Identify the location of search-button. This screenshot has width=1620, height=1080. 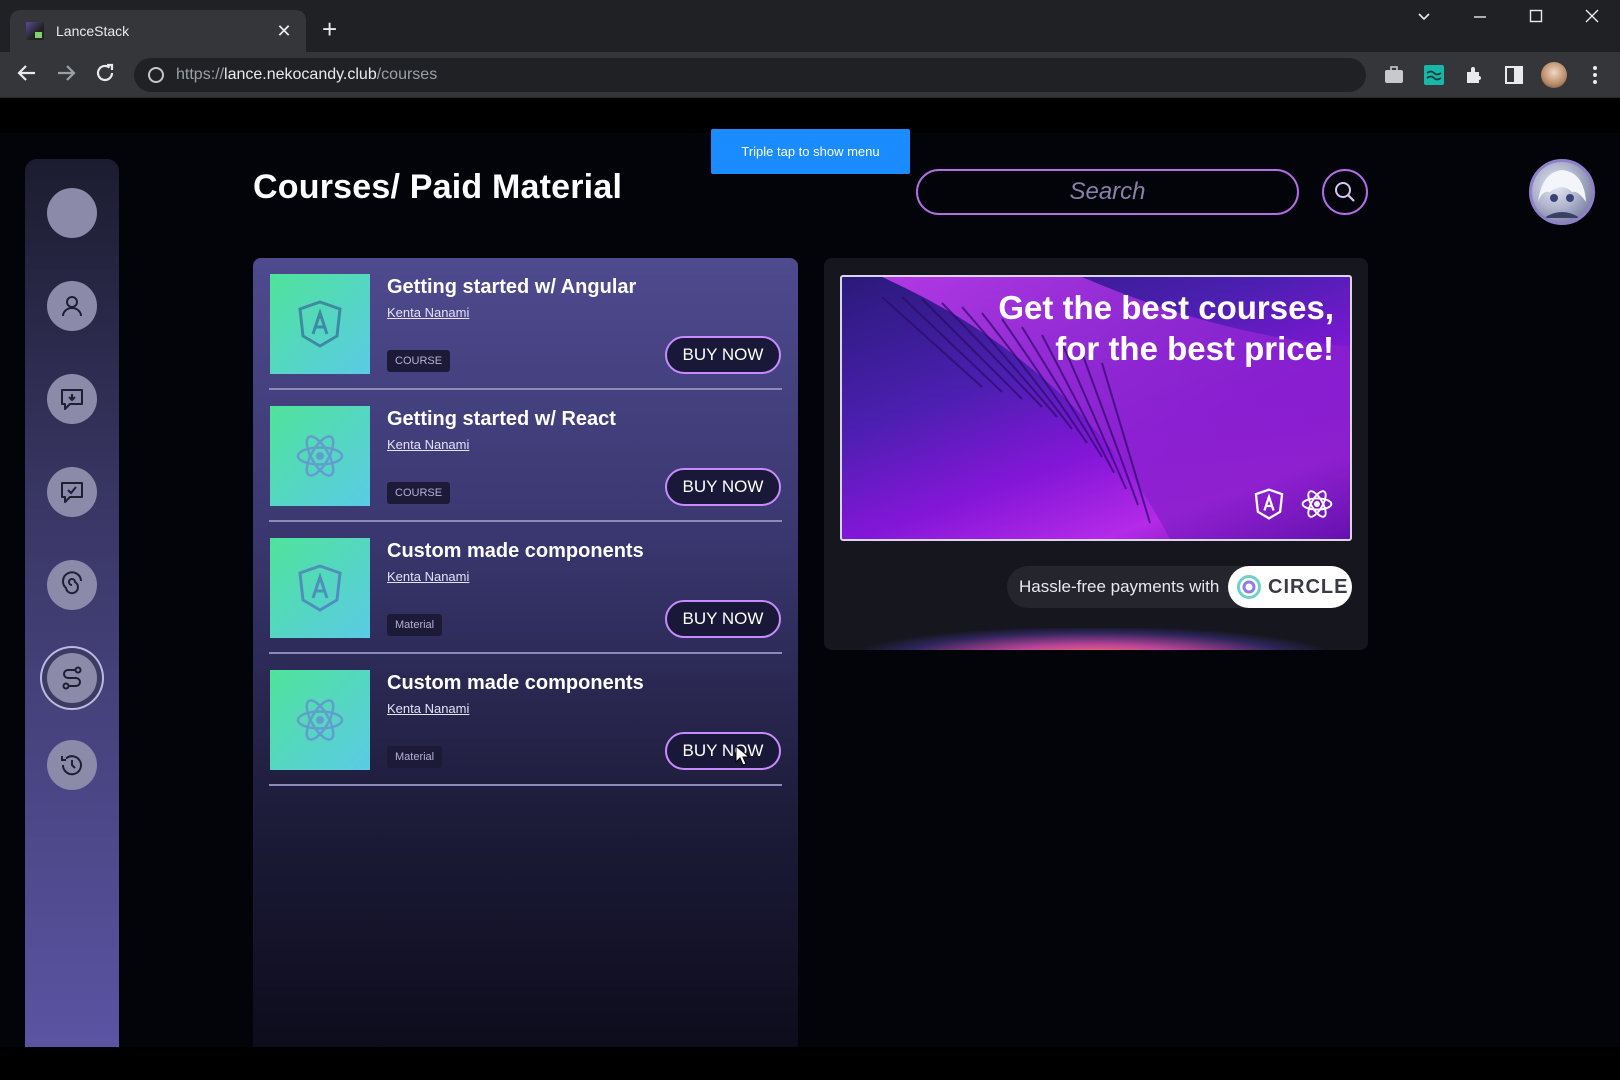
(1345, 192).